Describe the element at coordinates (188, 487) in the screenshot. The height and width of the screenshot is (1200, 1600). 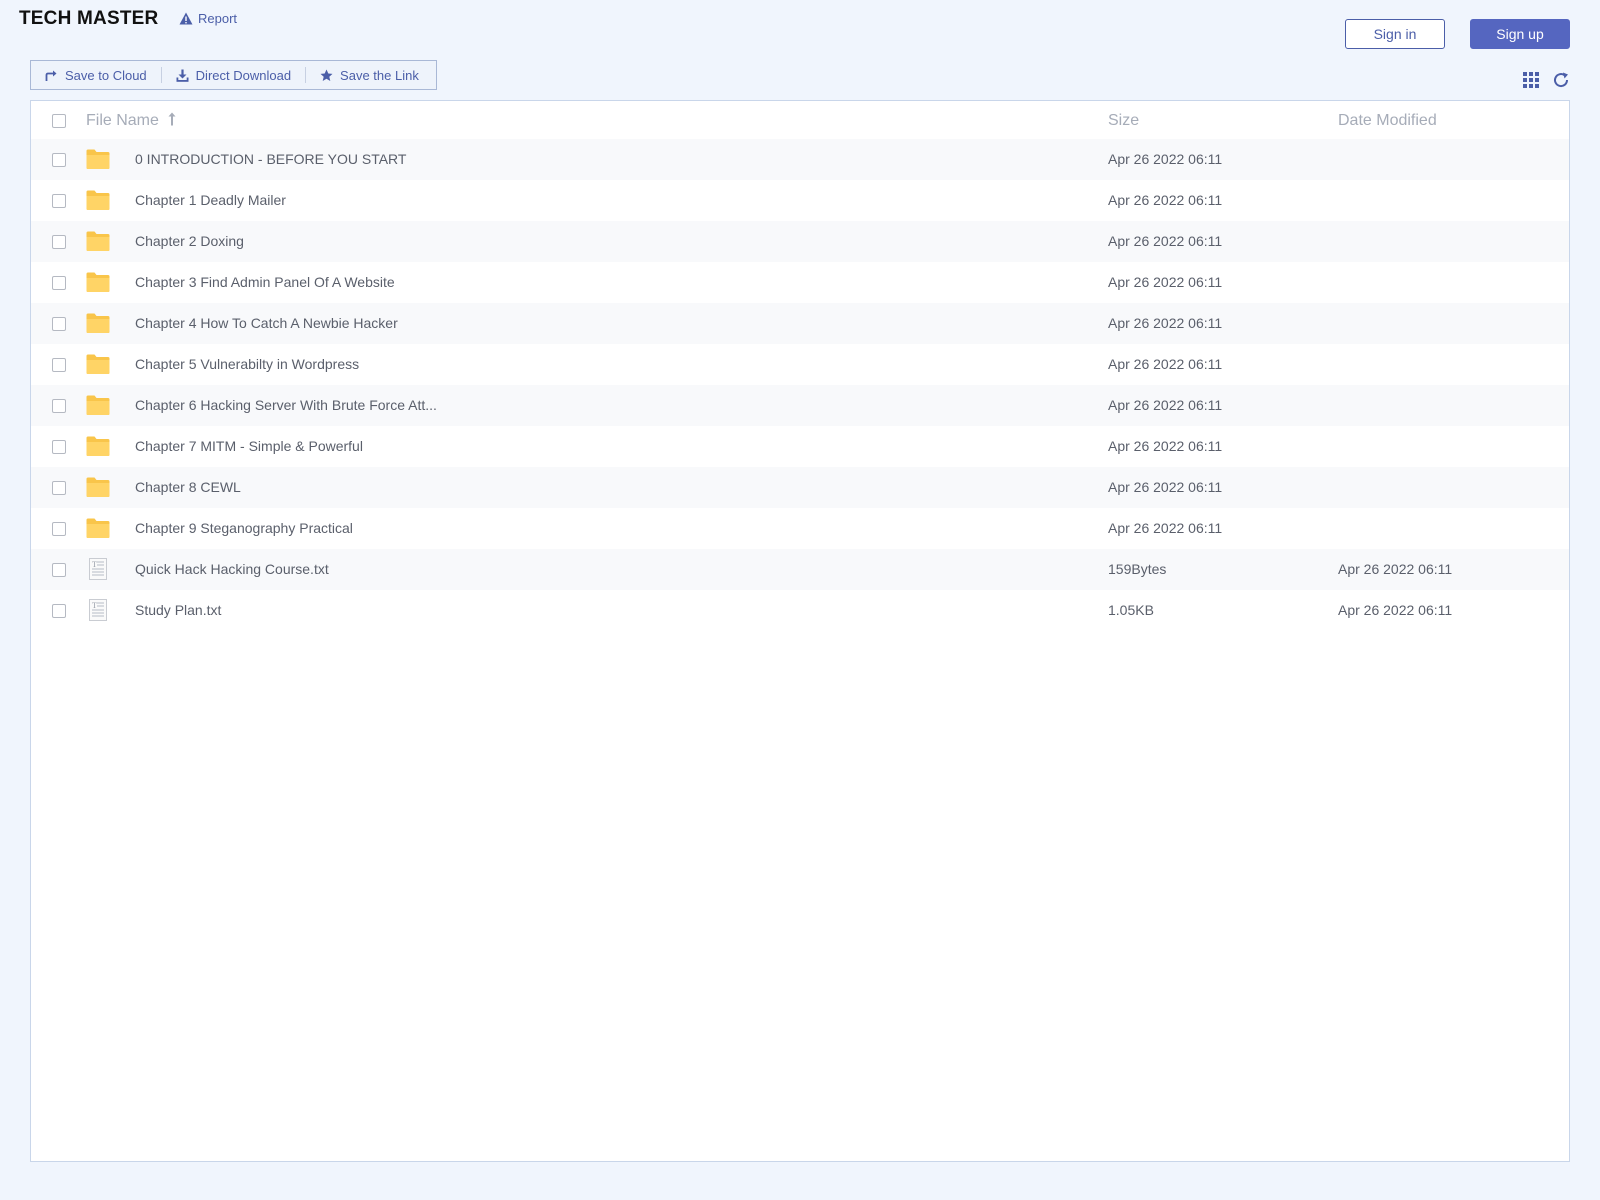
I see `file-name-link: Chapter 8 CEWL` at that location.